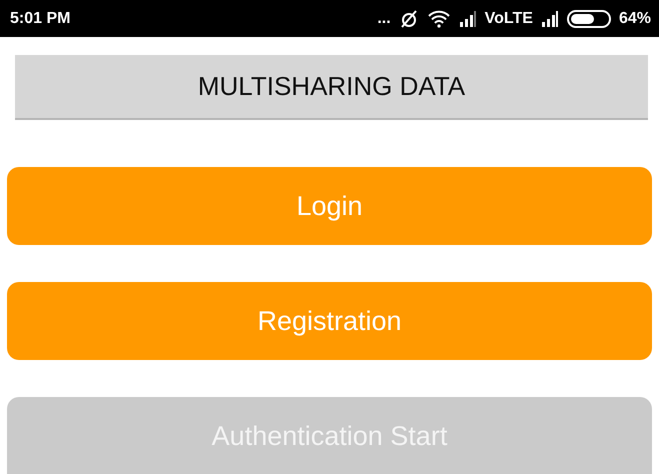 Image resolution: width=659 pixels, height=474 pixels. Describe the element at coordinates (634, 18) in the screenshot. I see `battery-percentage: 64%` at that location.